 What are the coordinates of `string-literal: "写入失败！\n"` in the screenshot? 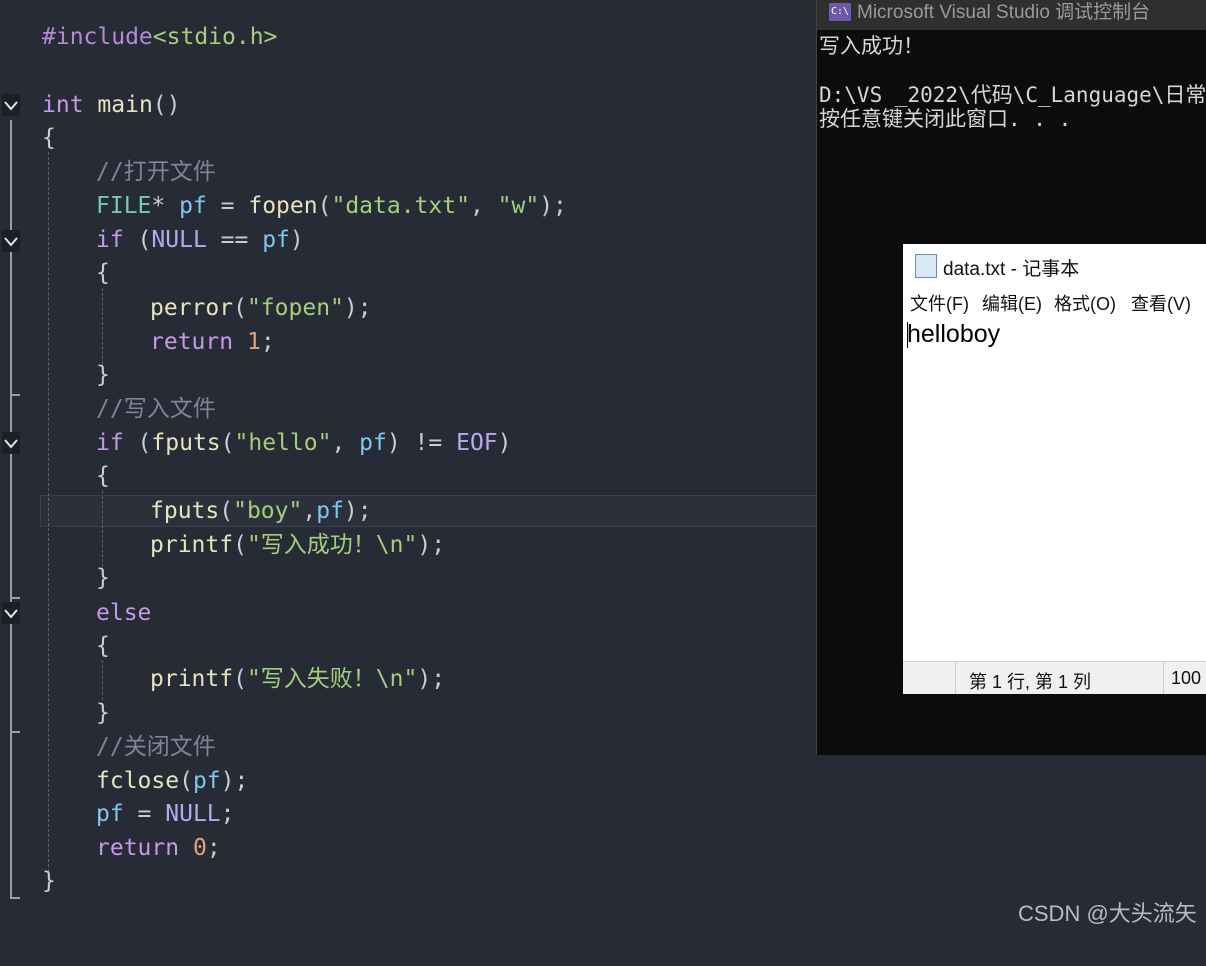 It's located at (332, 679).